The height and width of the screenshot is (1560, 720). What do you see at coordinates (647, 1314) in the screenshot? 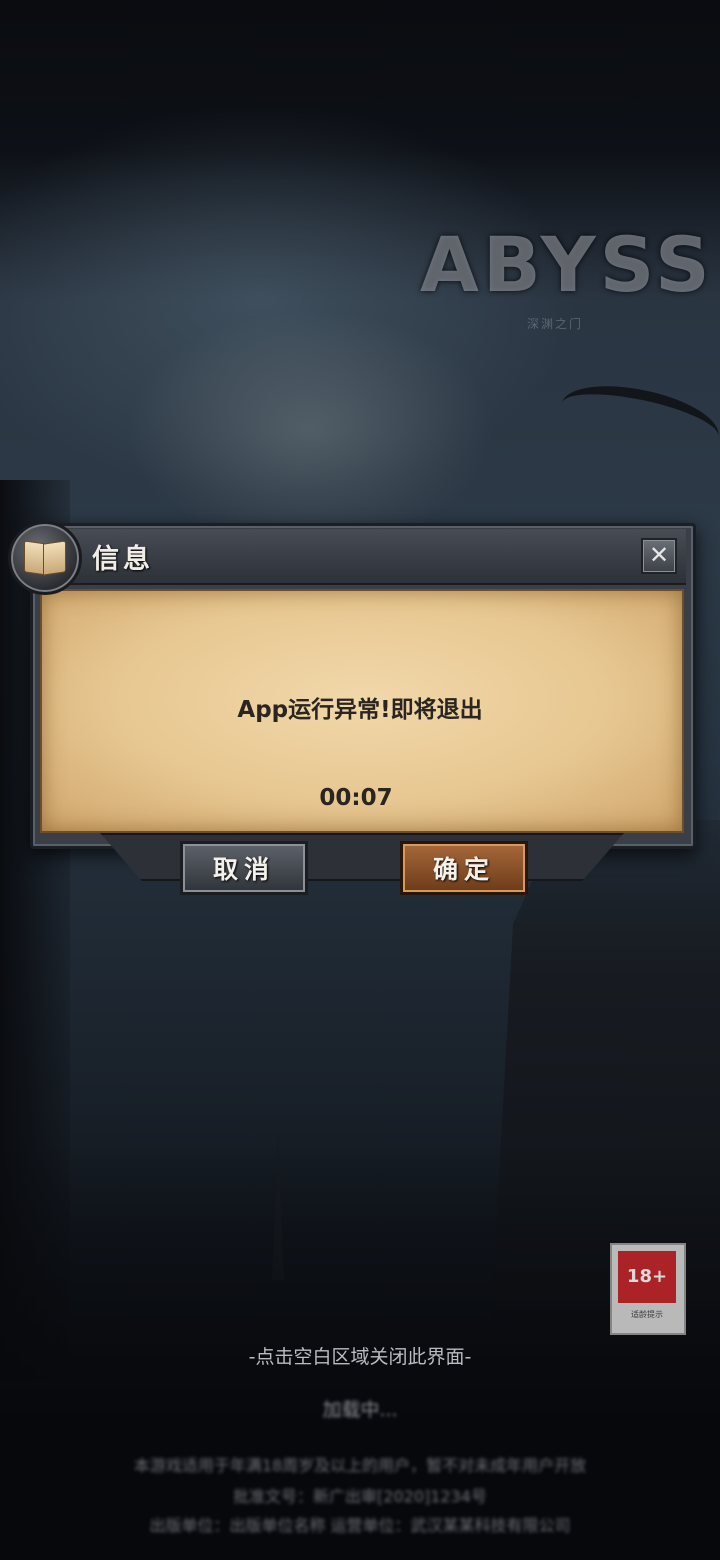
I see `age-rating-caption: 适龄提示` at bounding box center [647, 1314].